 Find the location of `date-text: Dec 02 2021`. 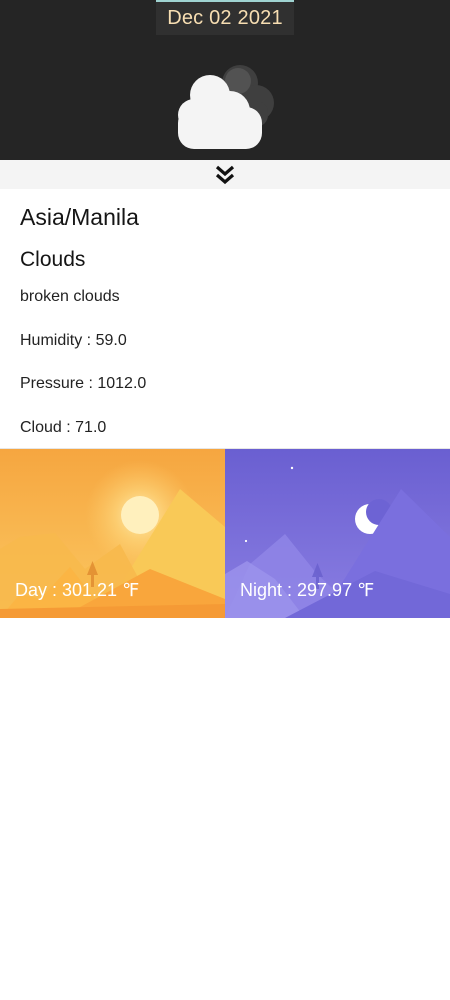

date-text: Dec 02 2021 is located at coordinates (225, 18).